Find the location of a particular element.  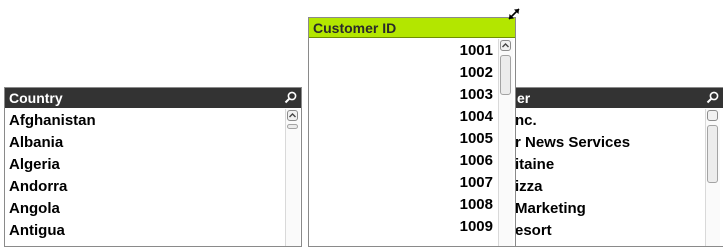

customer-listbox-caption: er is located at coordinates (612, 98).